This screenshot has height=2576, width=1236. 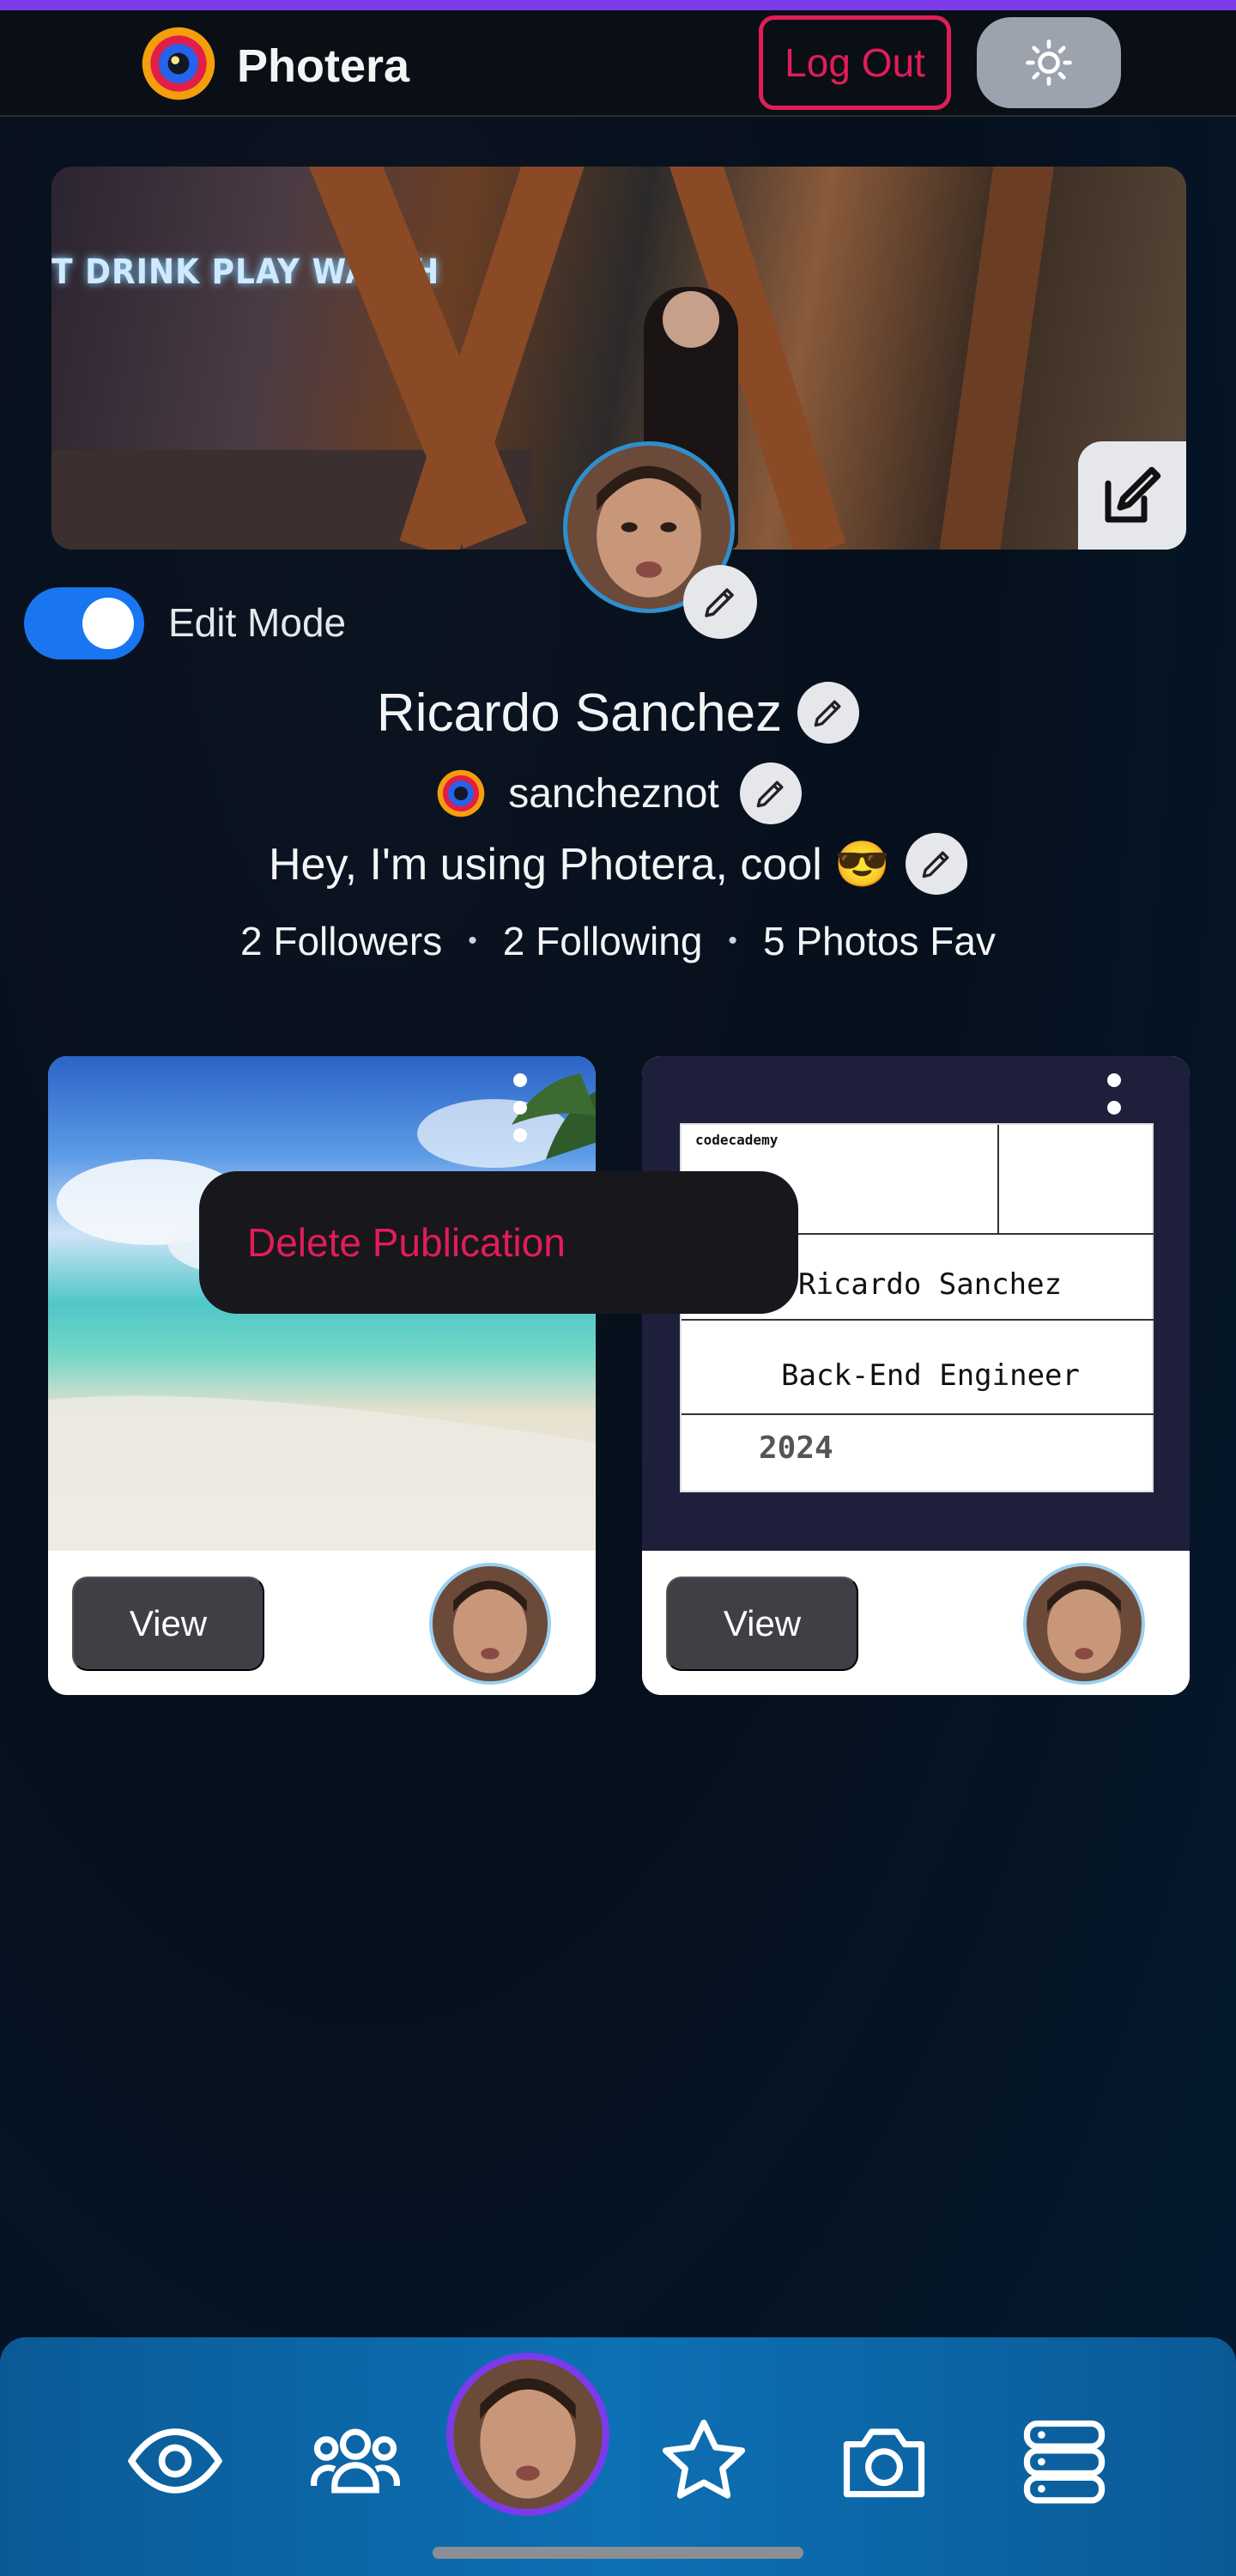 What do you see at coordinates (855, 62) in the screenshot?
I see `logout-button: Log Out` at bounding box center [855, 62].